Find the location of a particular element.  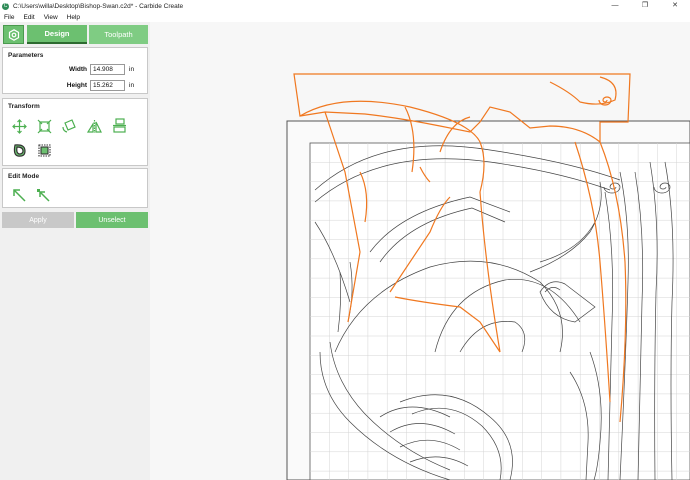

tab-toolpath: Toolpath is located at coordinates (118, 34).